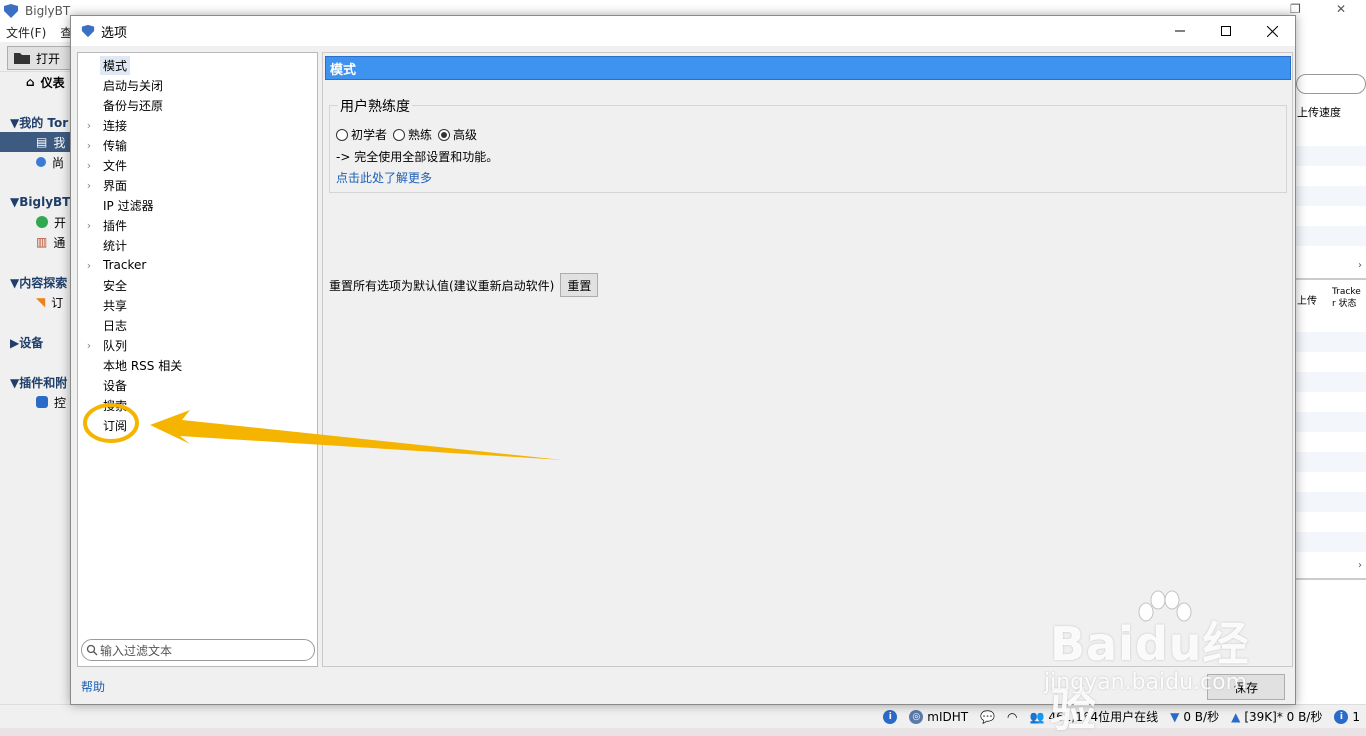 Image resolution: width=1366 pixels, height=736 pixels. Describe the element at coordinates (197, 285) in the screenshot. I see `nav-item: 安全` at that location.